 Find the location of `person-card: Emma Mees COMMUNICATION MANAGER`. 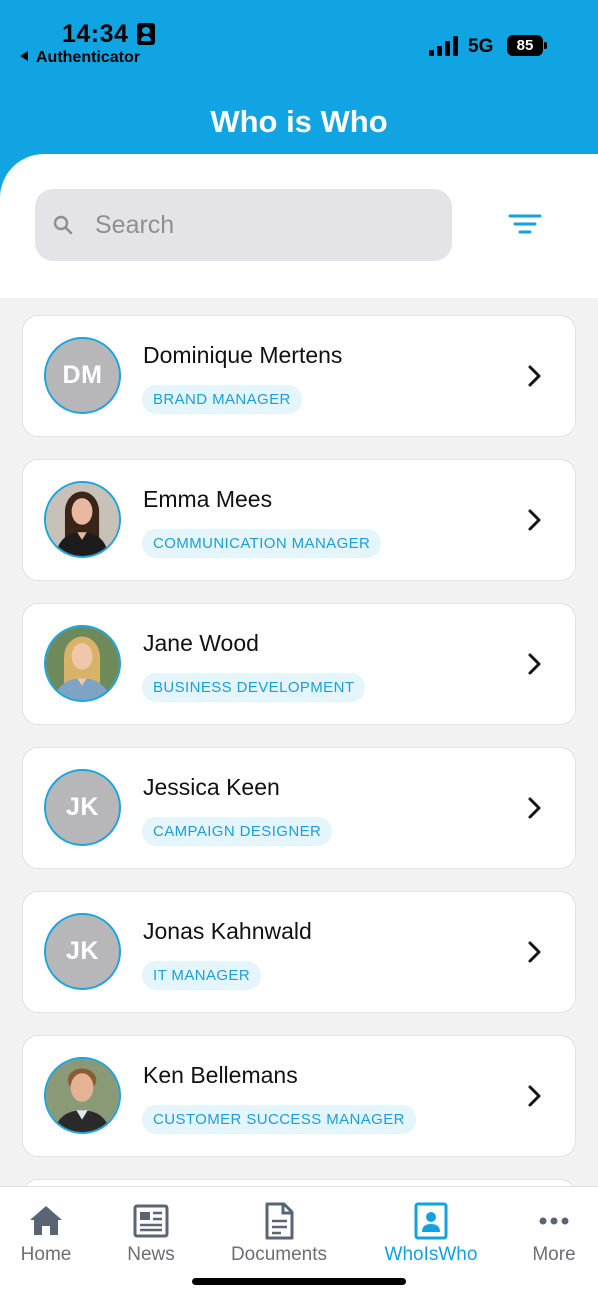

person-card: Emma Mees COMMUNICATION MANAGER is located at coordinates (299, 520).